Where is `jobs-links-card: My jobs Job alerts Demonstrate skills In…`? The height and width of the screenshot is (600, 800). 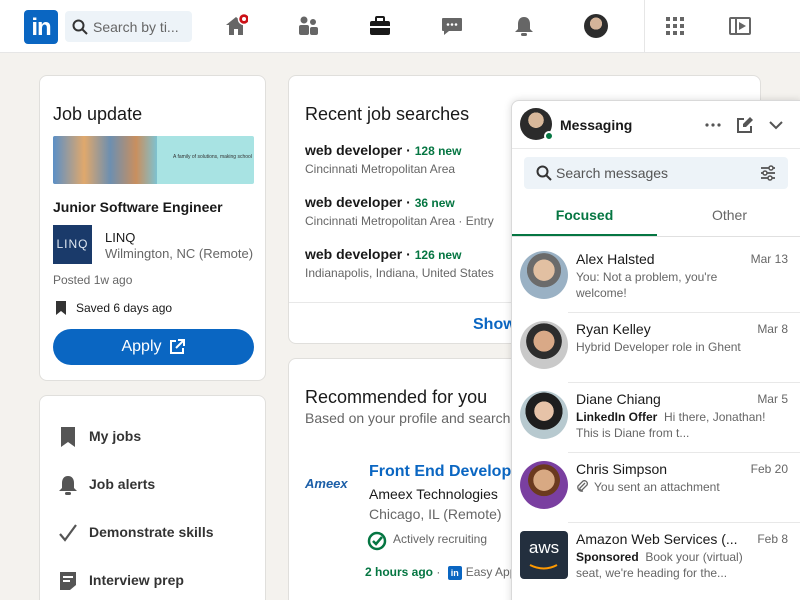 jobs-links-card: My jobs Job alerts Demonstrate skills In… is located at coordinates (152, 497).